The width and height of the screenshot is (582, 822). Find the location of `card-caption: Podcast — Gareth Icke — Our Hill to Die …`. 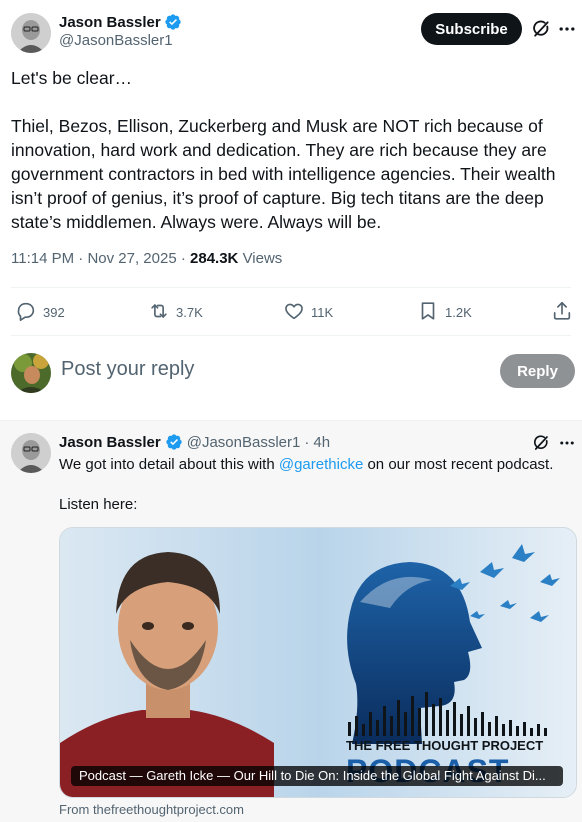

card-caption: Podcast — Gareth Icke — Our Hill to Die … is located at coordinates (317, 776).